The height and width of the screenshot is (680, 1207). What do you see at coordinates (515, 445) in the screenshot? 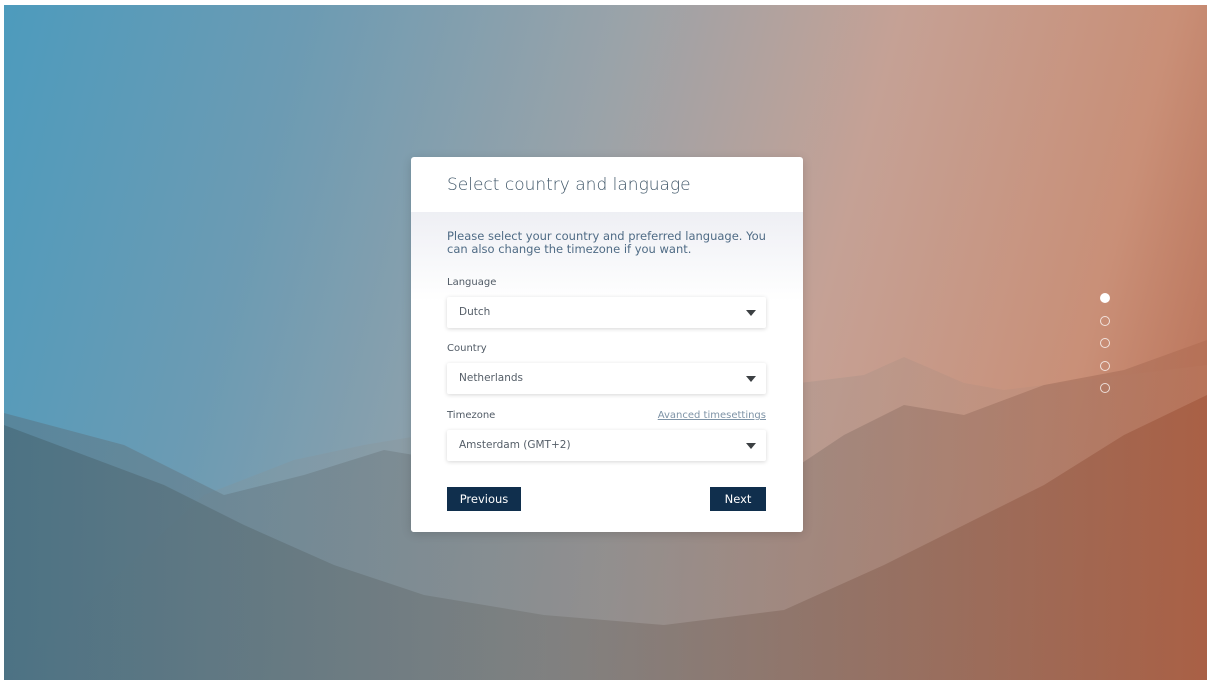
I see `timezone-value: Amsterdam (GMT+2)` at bounding box center [515, 445].